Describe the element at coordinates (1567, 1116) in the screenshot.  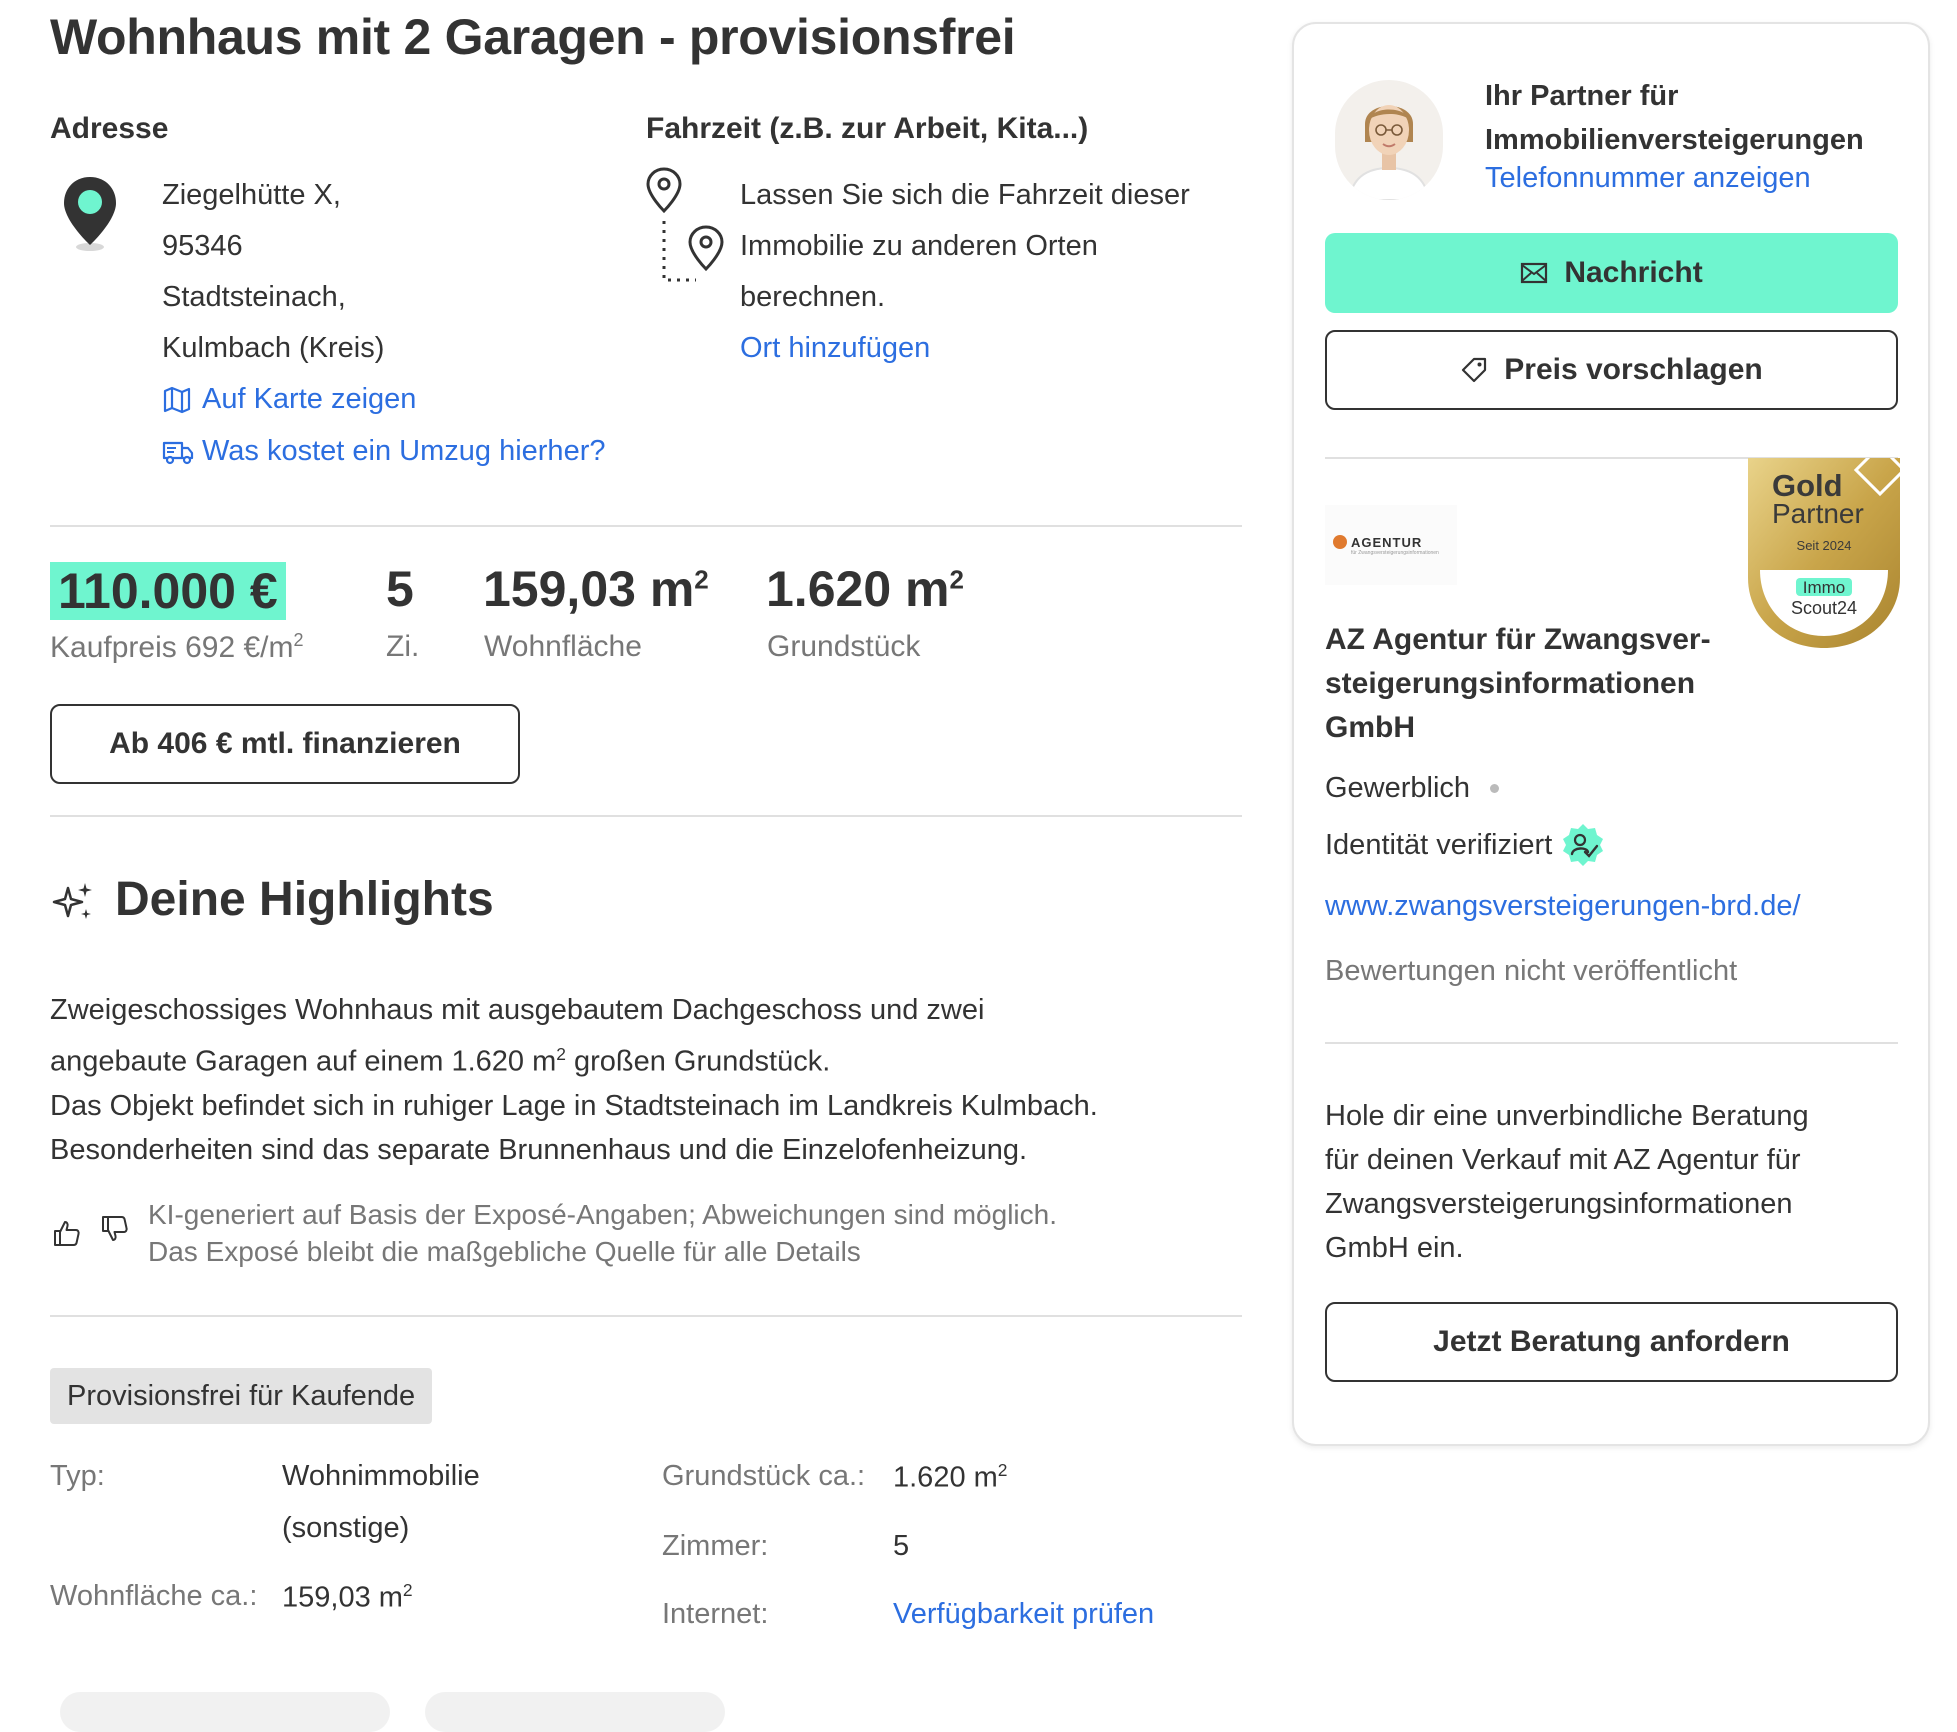
I see `consultation-line: Hole dir eine unverbindliche Beratung` at that location.